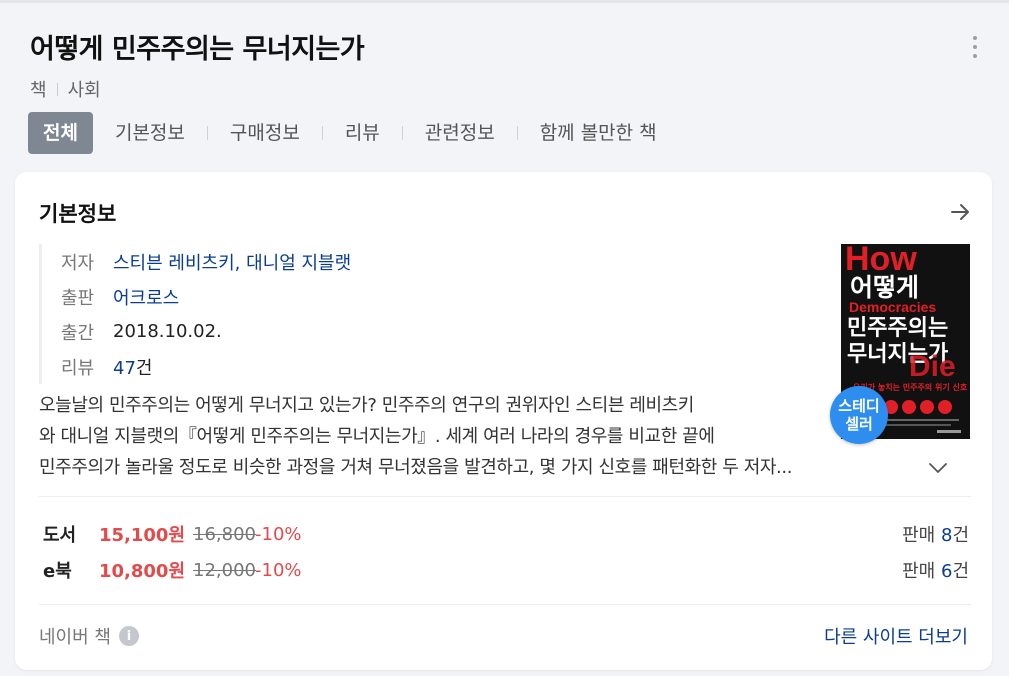 The image size is (1009, 676). I want to click on steady-seller-badge: 스테디 셀러, so click(859, 415).